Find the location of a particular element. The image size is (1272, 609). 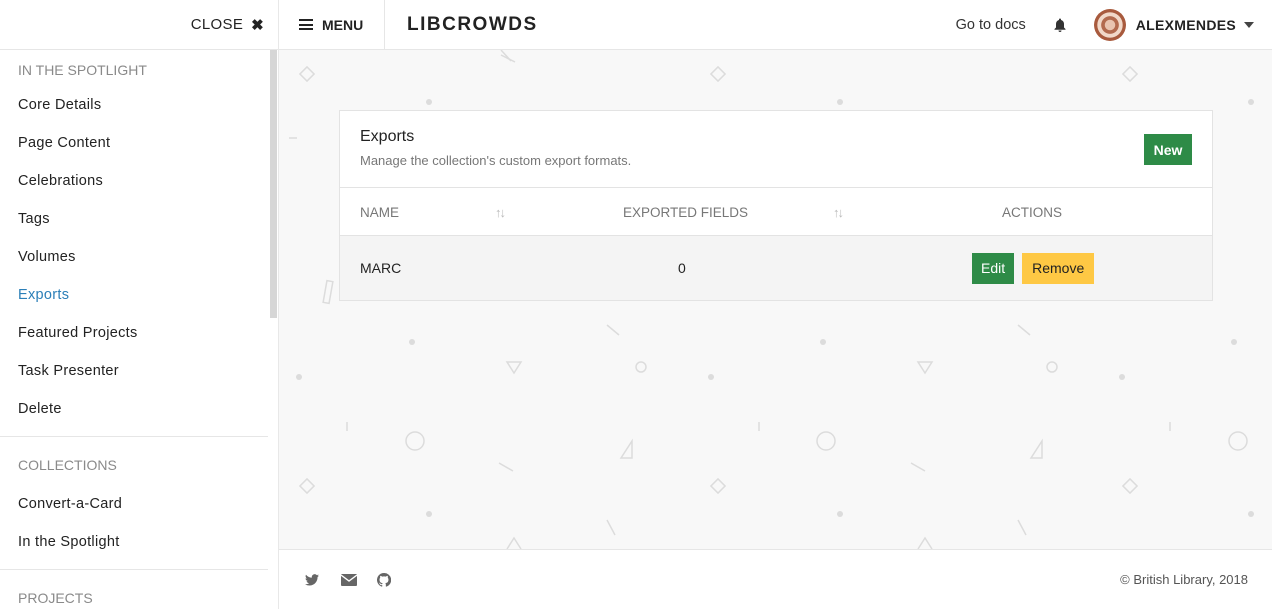

close-sidebar-button: CLOSE ✖ is located at coordinates (227, 25).